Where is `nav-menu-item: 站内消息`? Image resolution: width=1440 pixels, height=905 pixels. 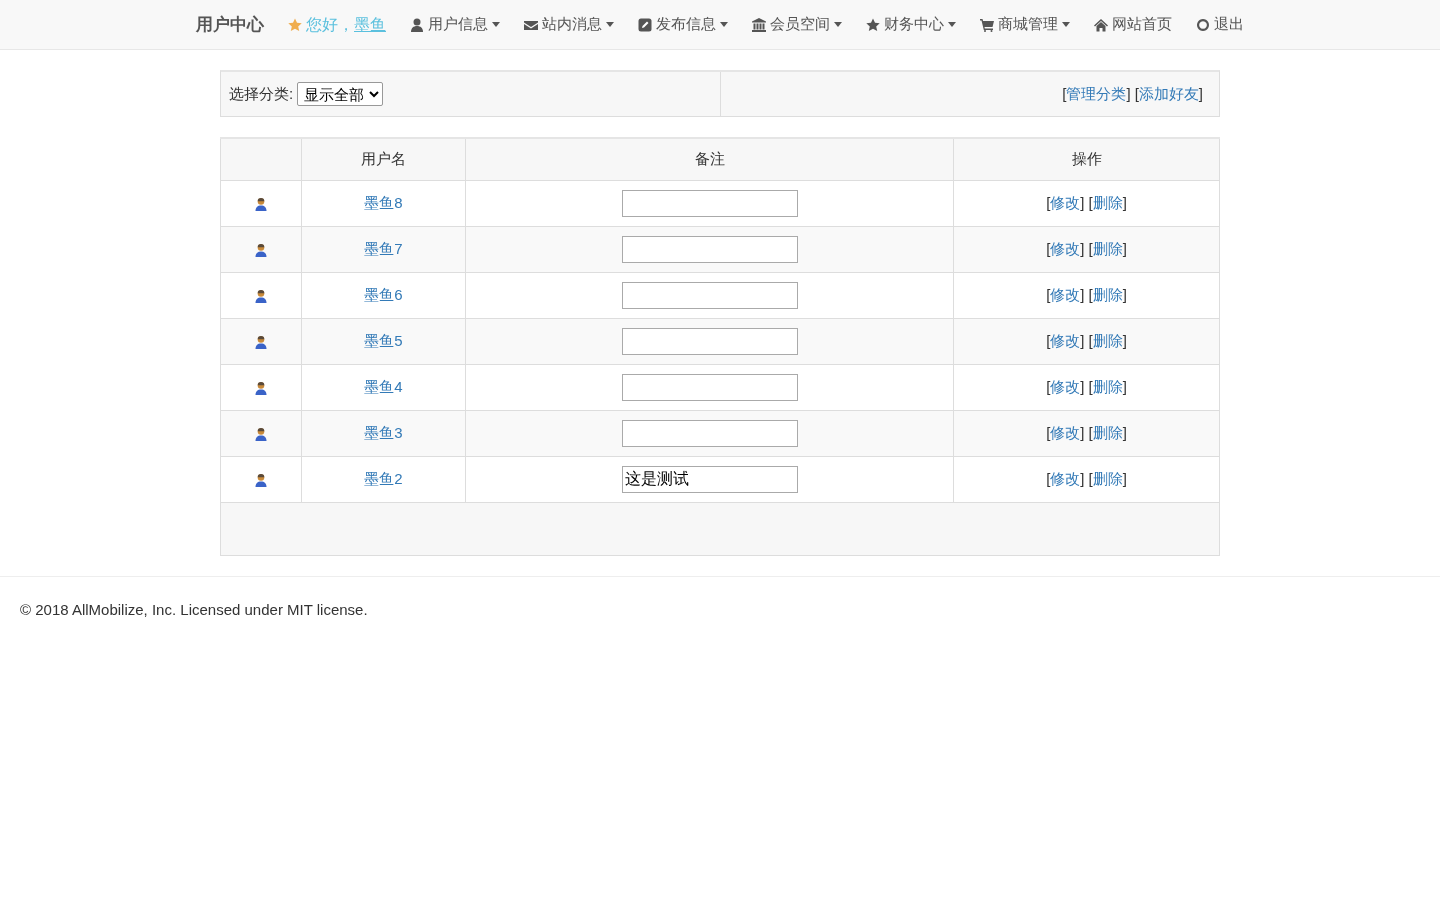
nav-menu-item: 站内消息 is located at coordinates (569, 24).